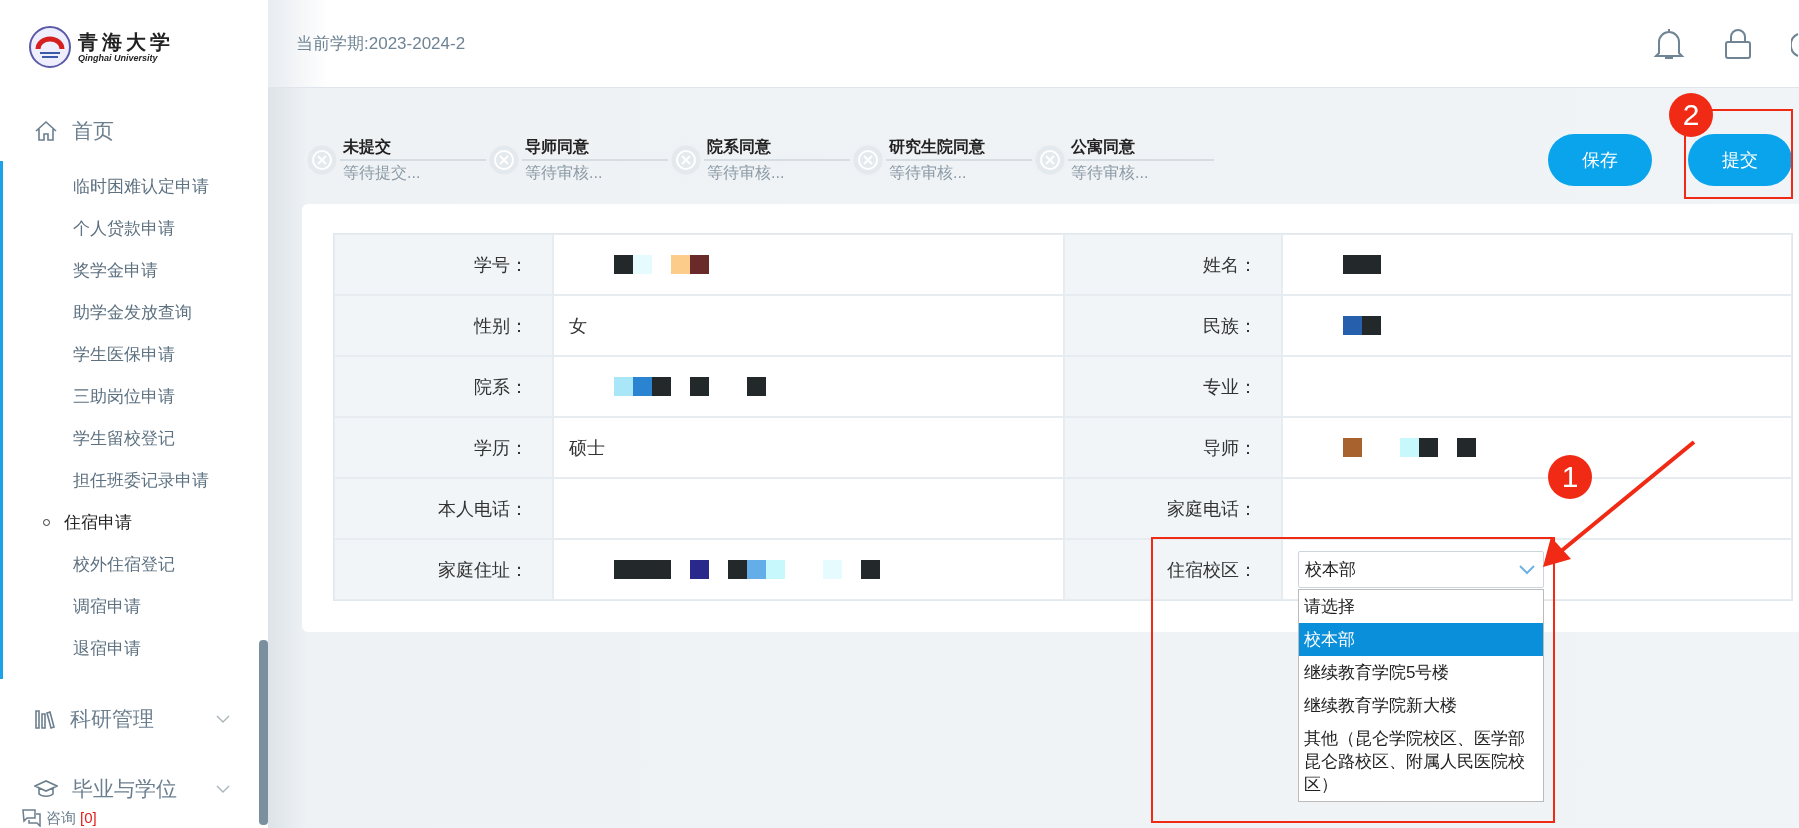 This screenshot has height=828, width=1799. I want to click on field-label: 学历：, so click(443, 447).